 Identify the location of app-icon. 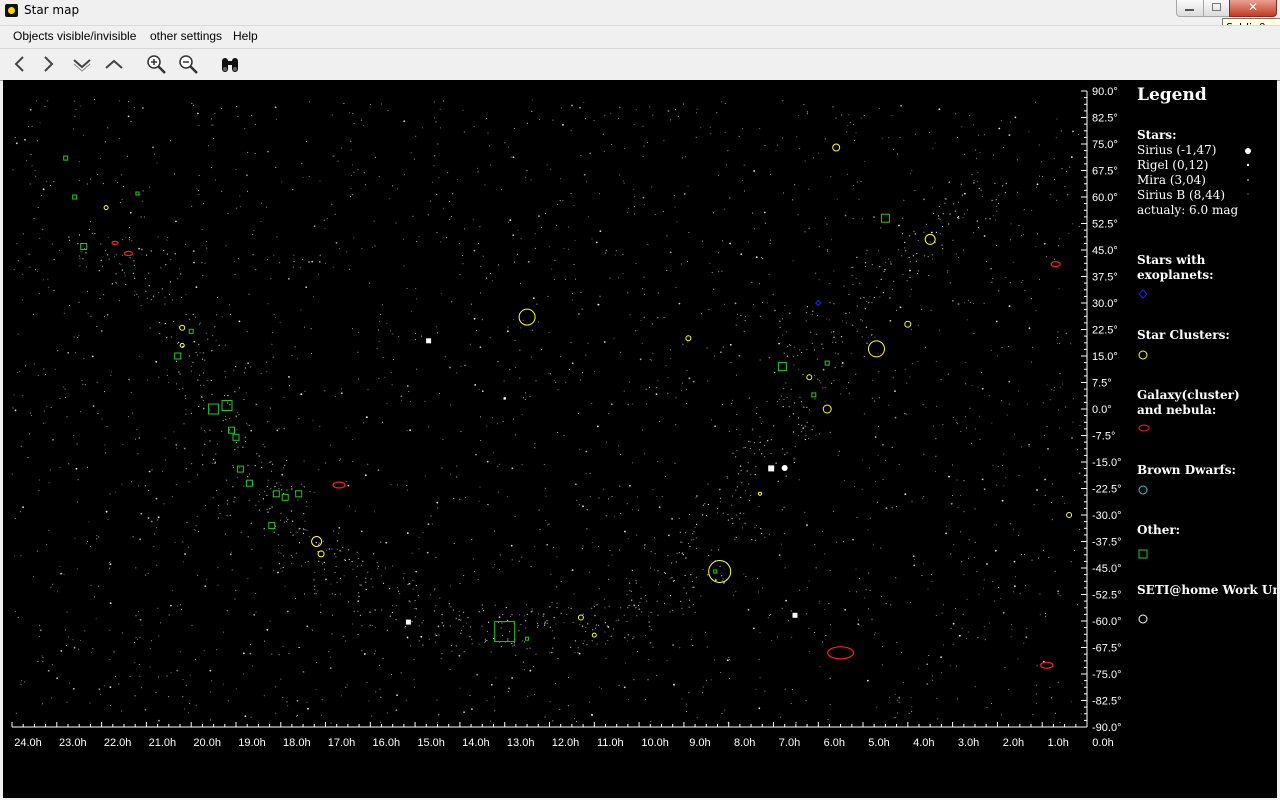
(11, 10).